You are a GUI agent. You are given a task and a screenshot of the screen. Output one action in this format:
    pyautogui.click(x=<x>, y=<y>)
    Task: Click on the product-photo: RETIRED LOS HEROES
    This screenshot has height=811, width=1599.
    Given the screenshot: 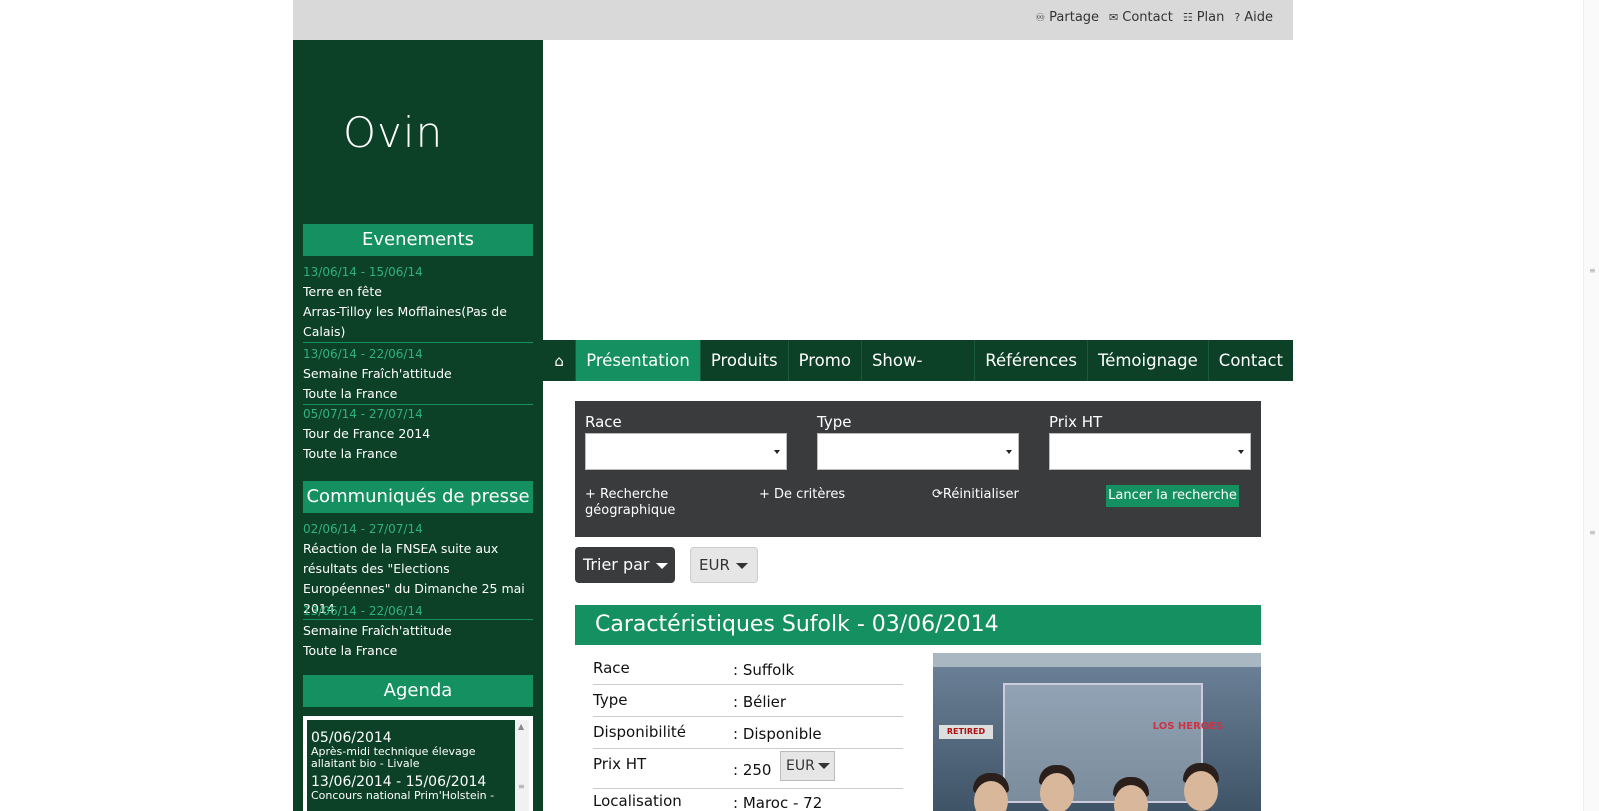 What is the action you would take?
    pyautogui.click(x=1097, y=732)
    